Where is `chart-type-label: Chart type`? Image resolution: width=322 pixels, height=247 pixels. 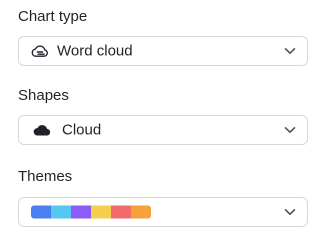
chart-type-label: Chart type is located at coordinates (53, 16).